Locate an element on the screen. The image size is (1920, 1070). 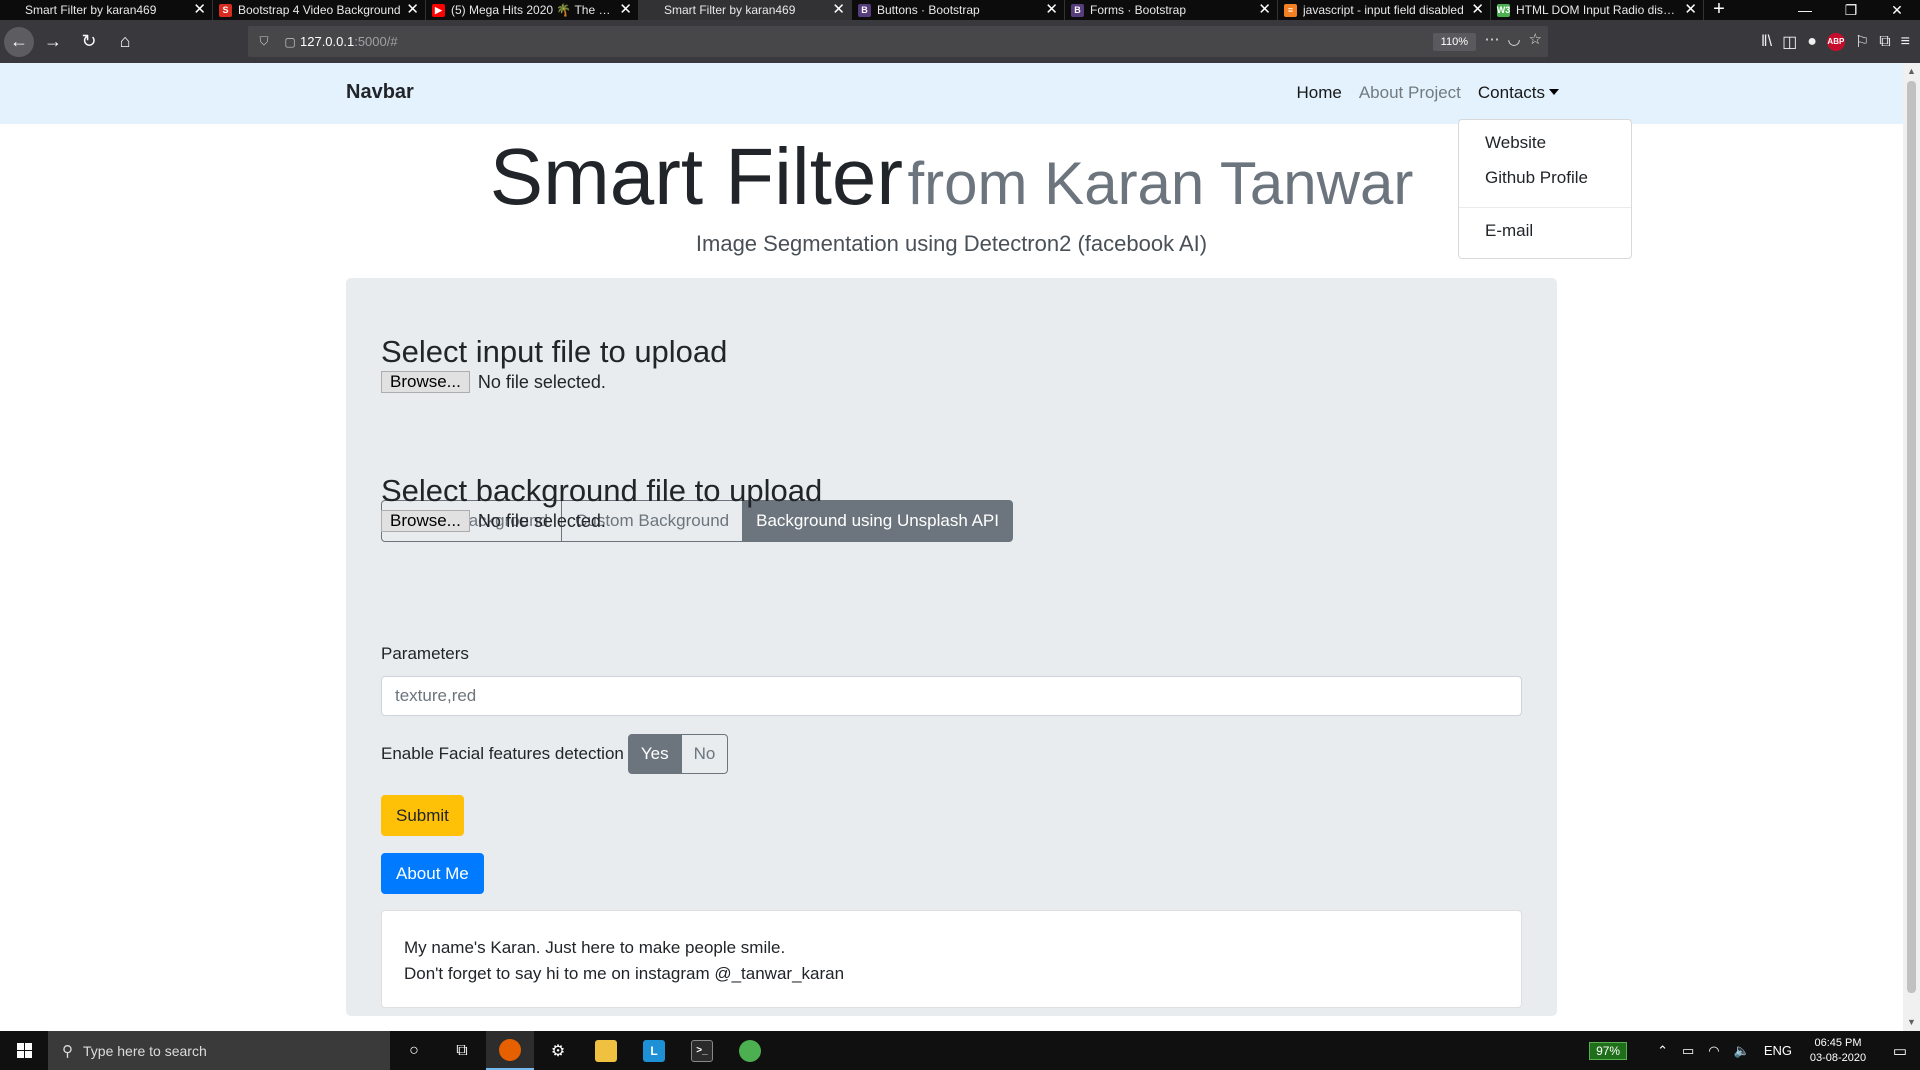
navbar-brand: Navbar is located at coordinates (380, 92).